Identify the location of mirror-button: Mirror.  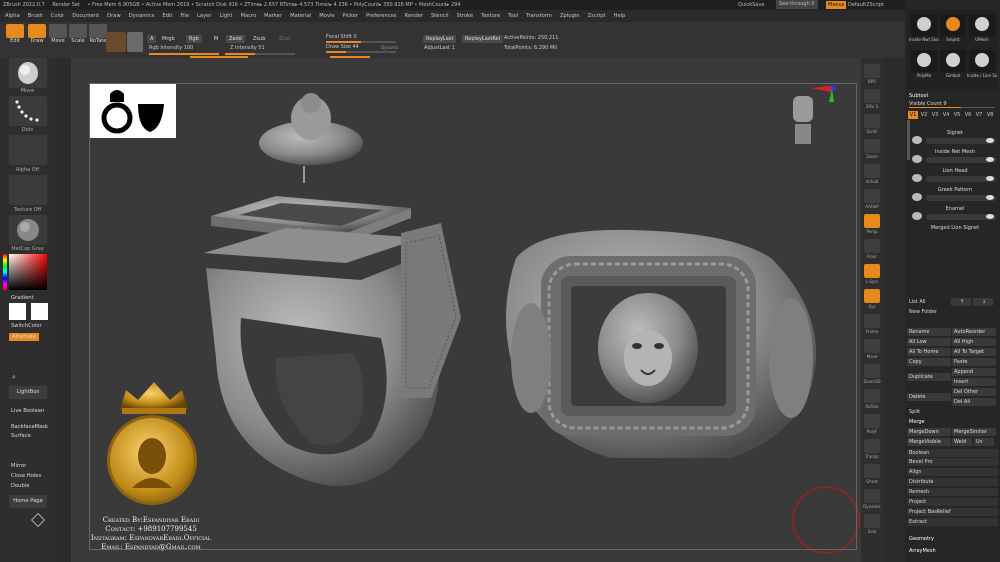
(18, 466).